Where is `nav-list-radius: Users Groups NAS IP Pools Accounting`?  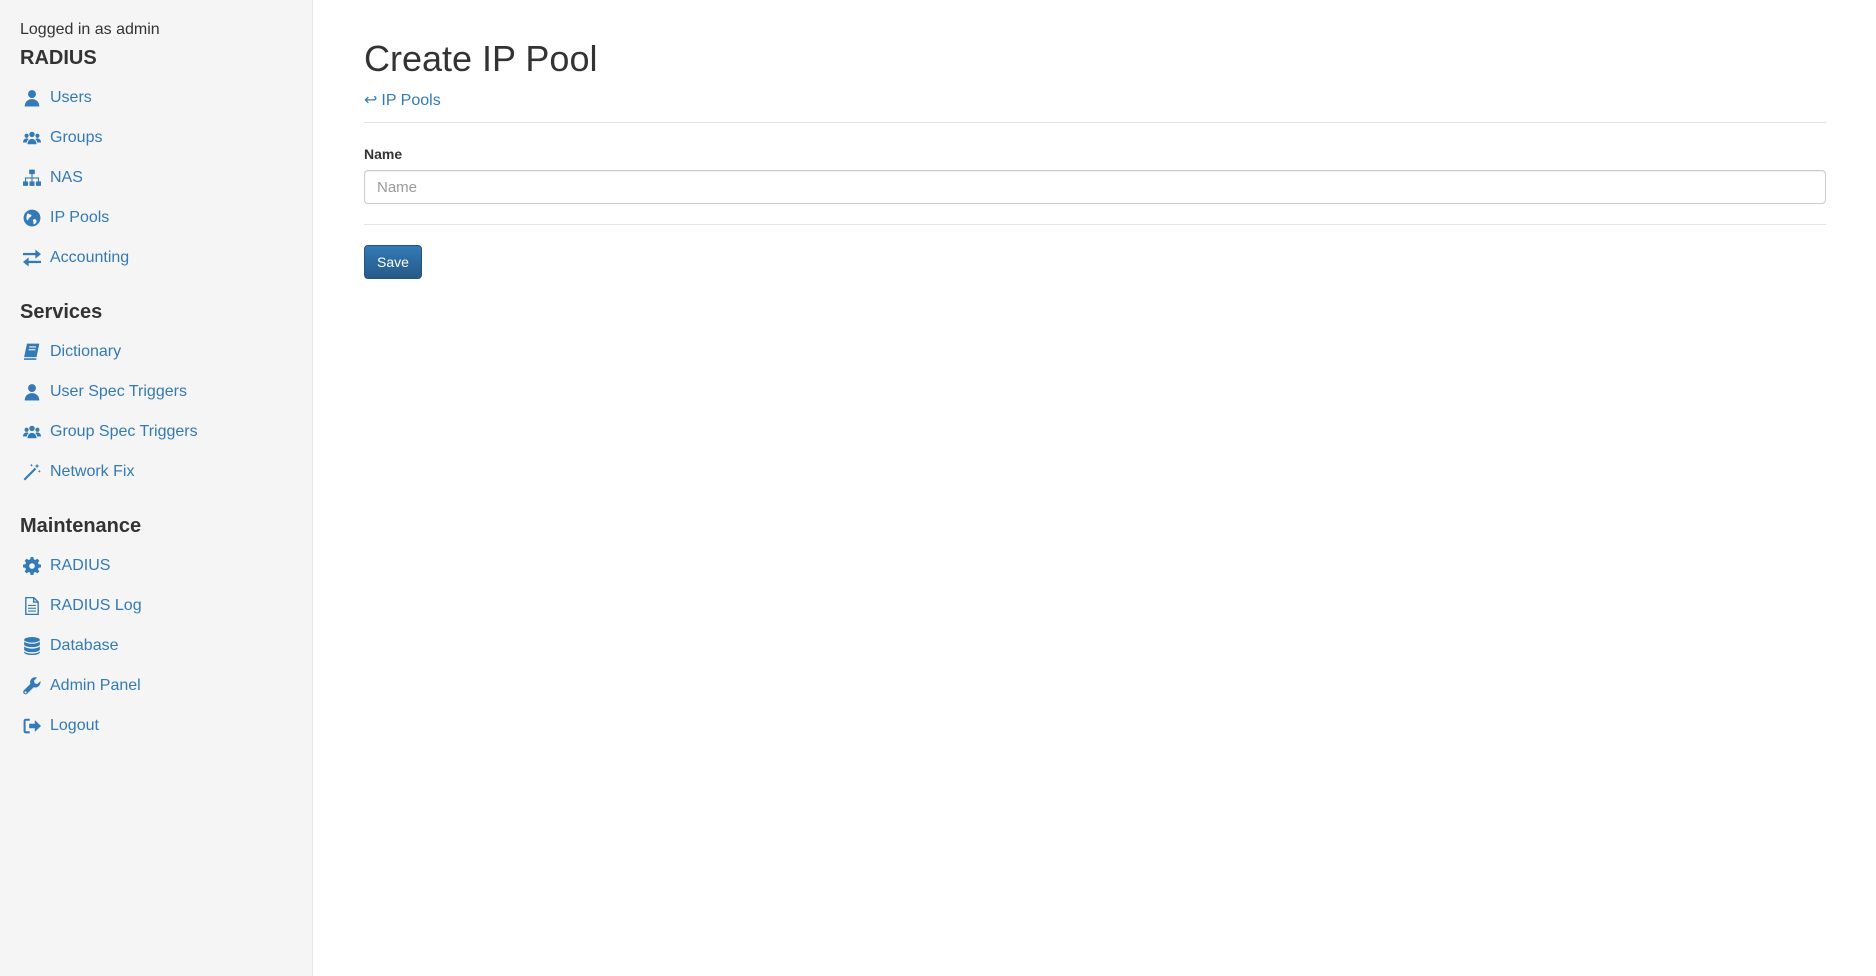 nav-list-radius: Users Groups NAS IP Pools Accounting is located at coordinates (156, 178).